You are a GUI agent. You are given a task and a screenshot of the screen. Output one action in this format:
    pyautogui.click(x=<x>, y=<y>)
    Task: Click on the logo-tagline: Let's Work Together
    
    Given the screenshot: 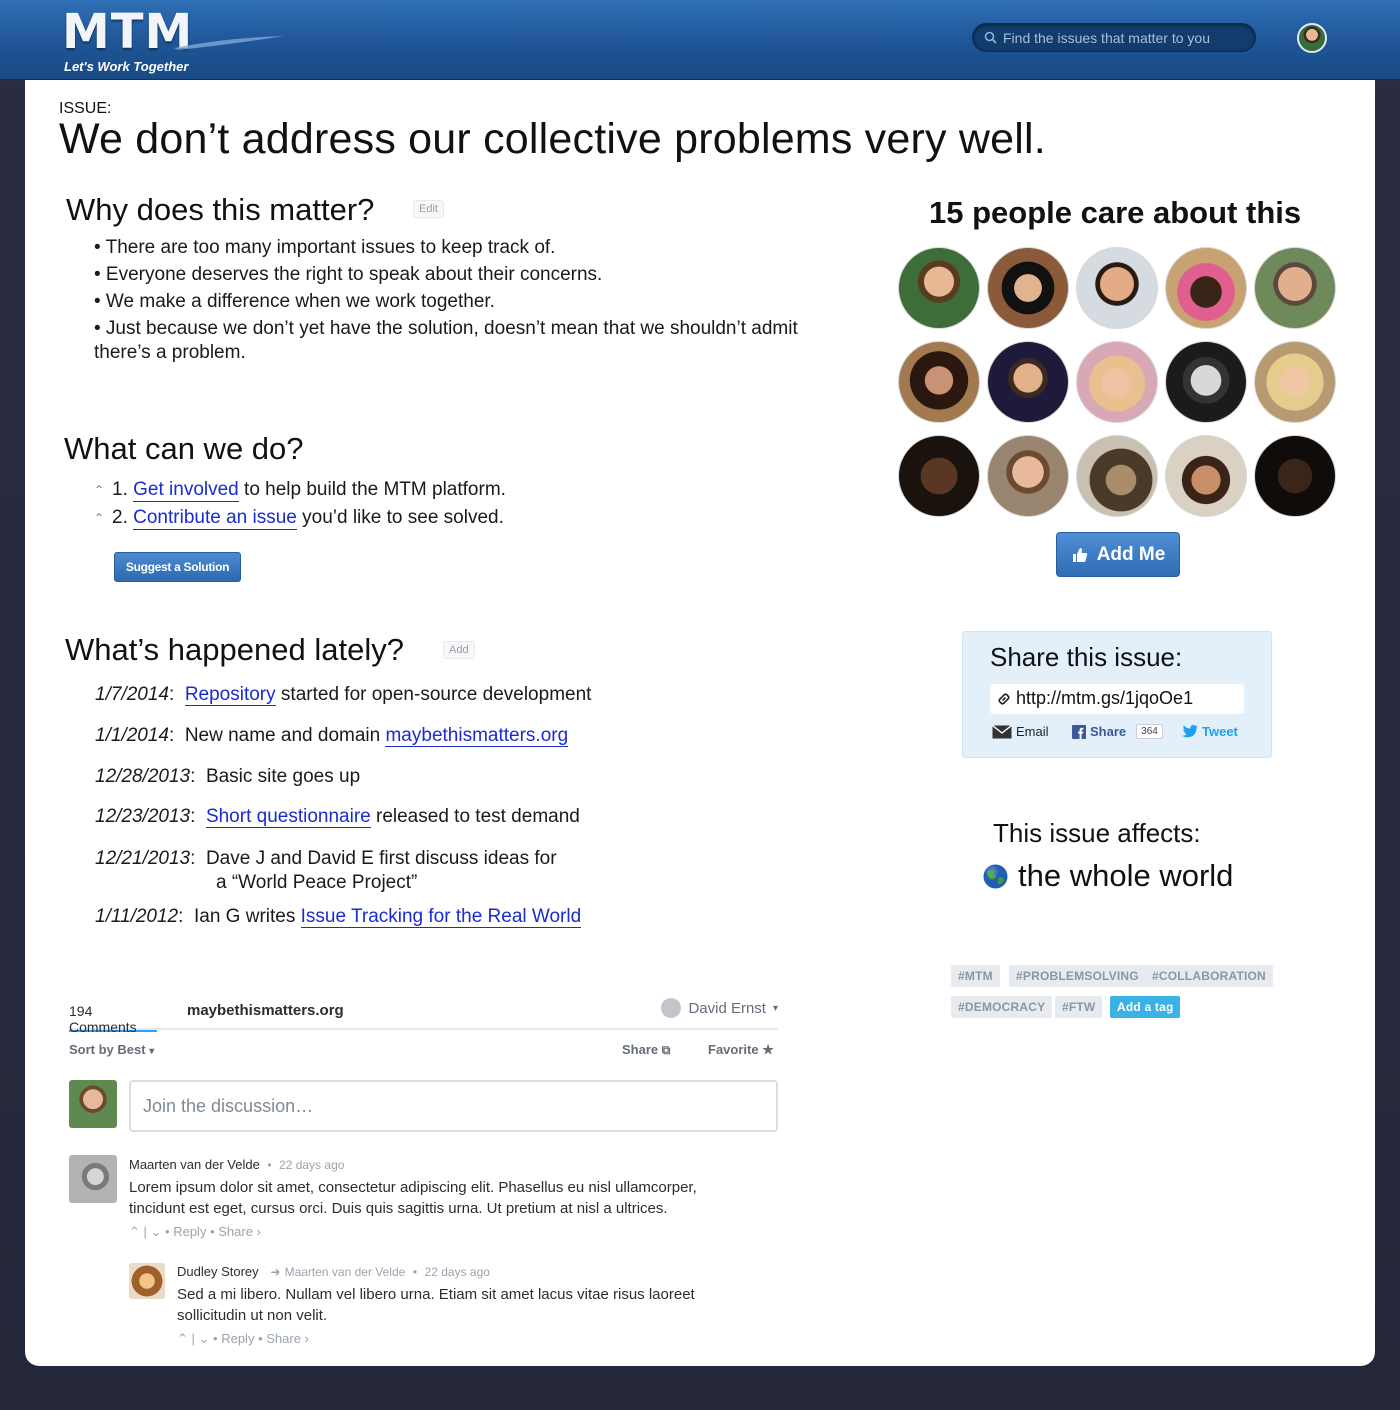 What is the action you would take?
    pyautogui.click(x=126, y=66)
    